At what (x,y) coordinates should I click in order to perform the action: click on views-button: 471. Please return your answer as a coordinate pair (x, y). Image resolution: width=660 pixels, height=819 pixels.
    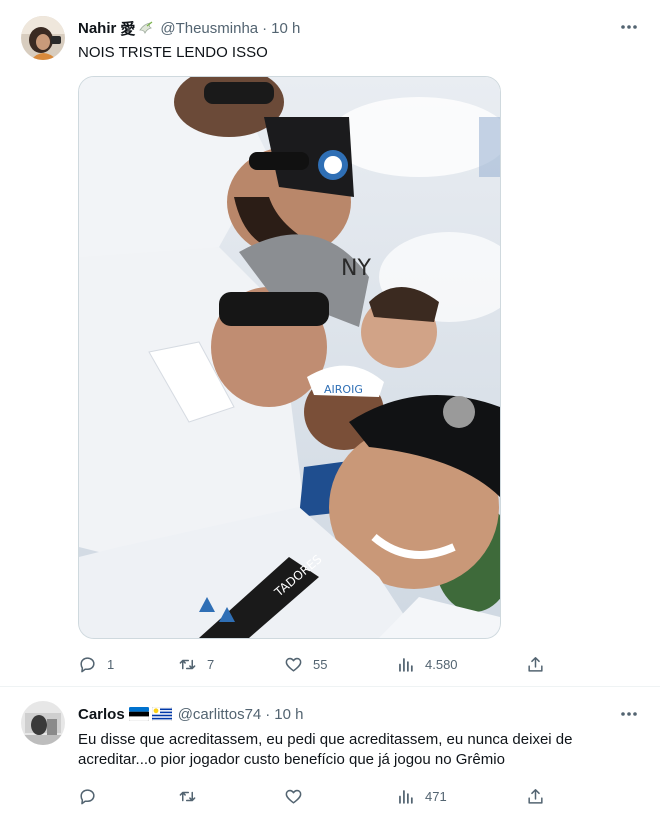
    Looking at the image, I should click on (421, 796).